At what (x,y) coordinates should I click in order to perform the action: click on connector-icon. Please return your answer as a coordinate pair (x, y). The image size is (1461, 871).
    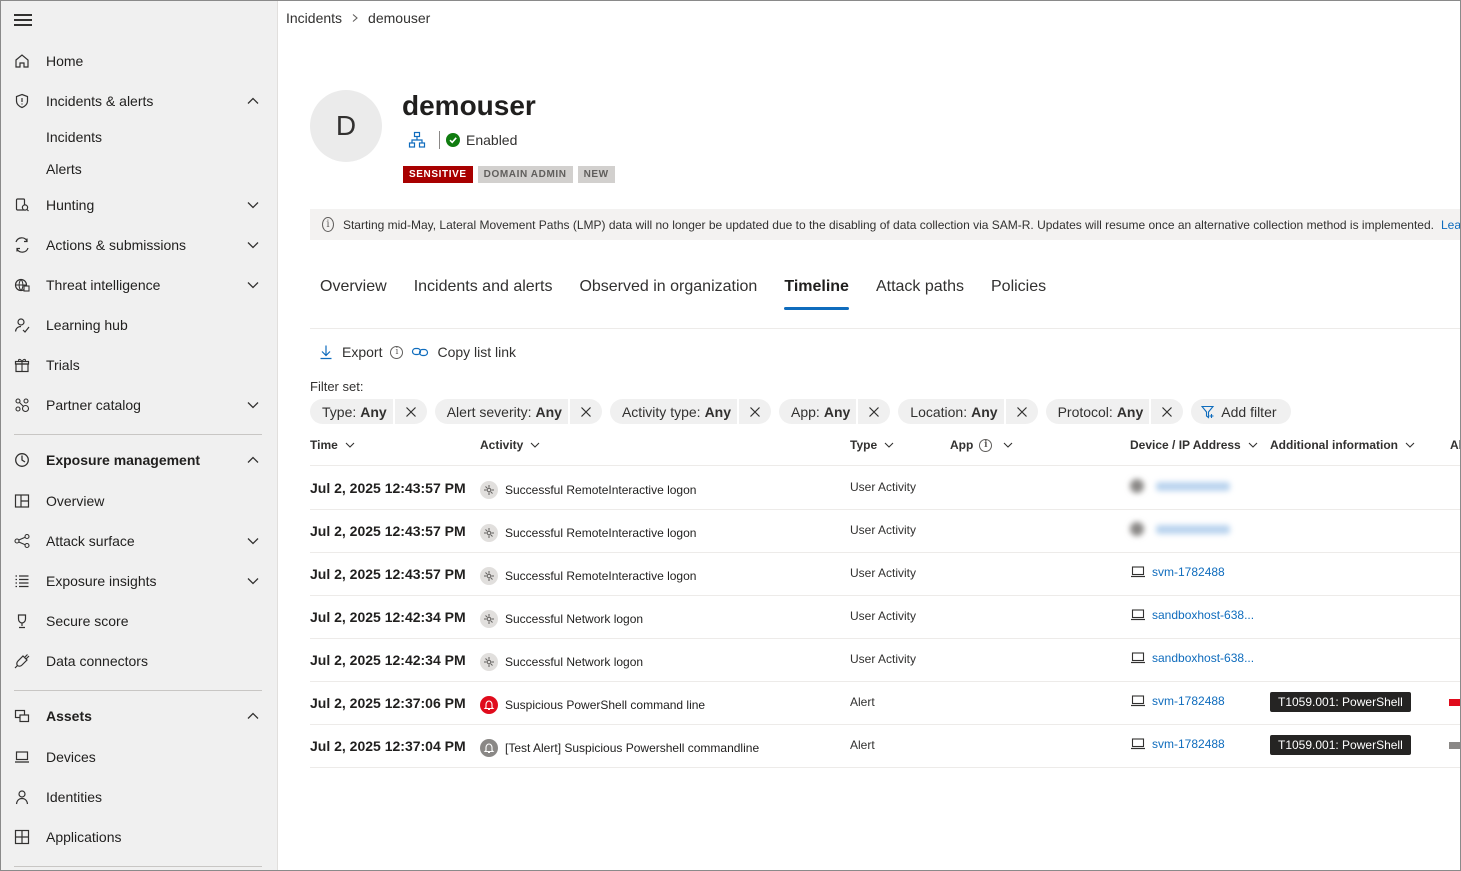
    Looking at the image, I should click on (22, 661).